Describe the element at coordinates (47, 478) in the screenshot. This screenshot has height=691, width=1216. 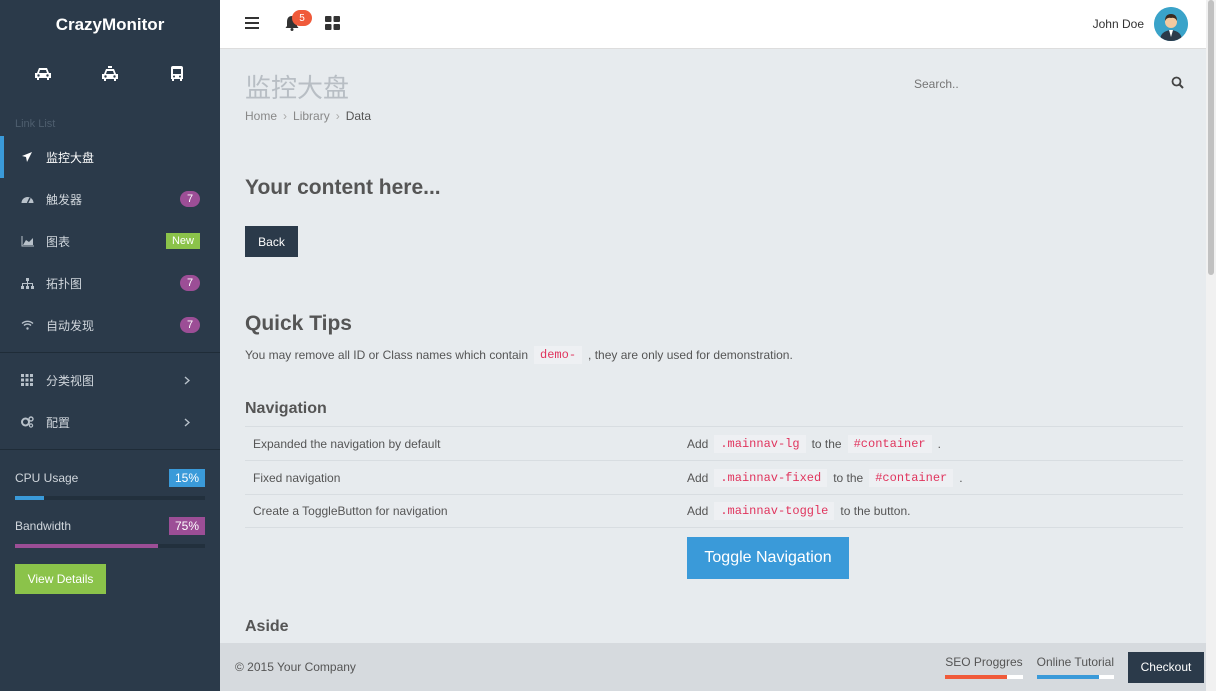
I see `cpu-usage-label: CPU Usage` at that location.